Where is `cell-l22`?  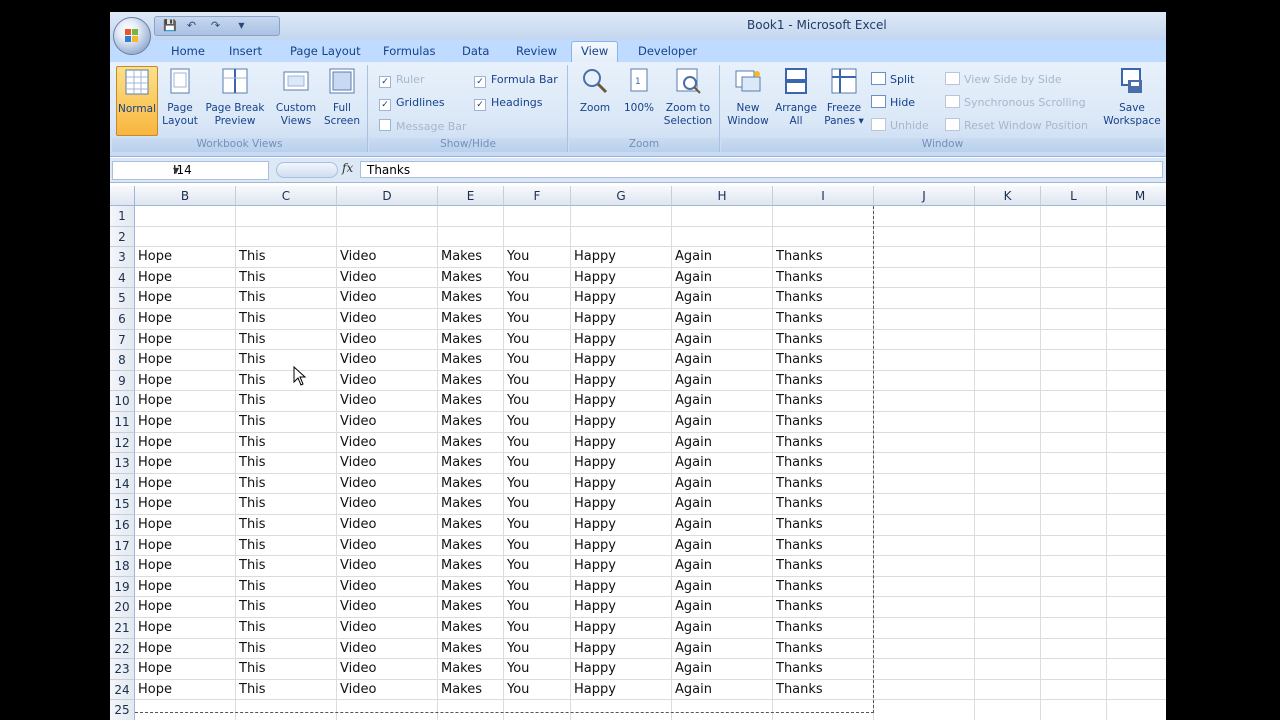
cell-l22 is located at coordinates (1074, 649).